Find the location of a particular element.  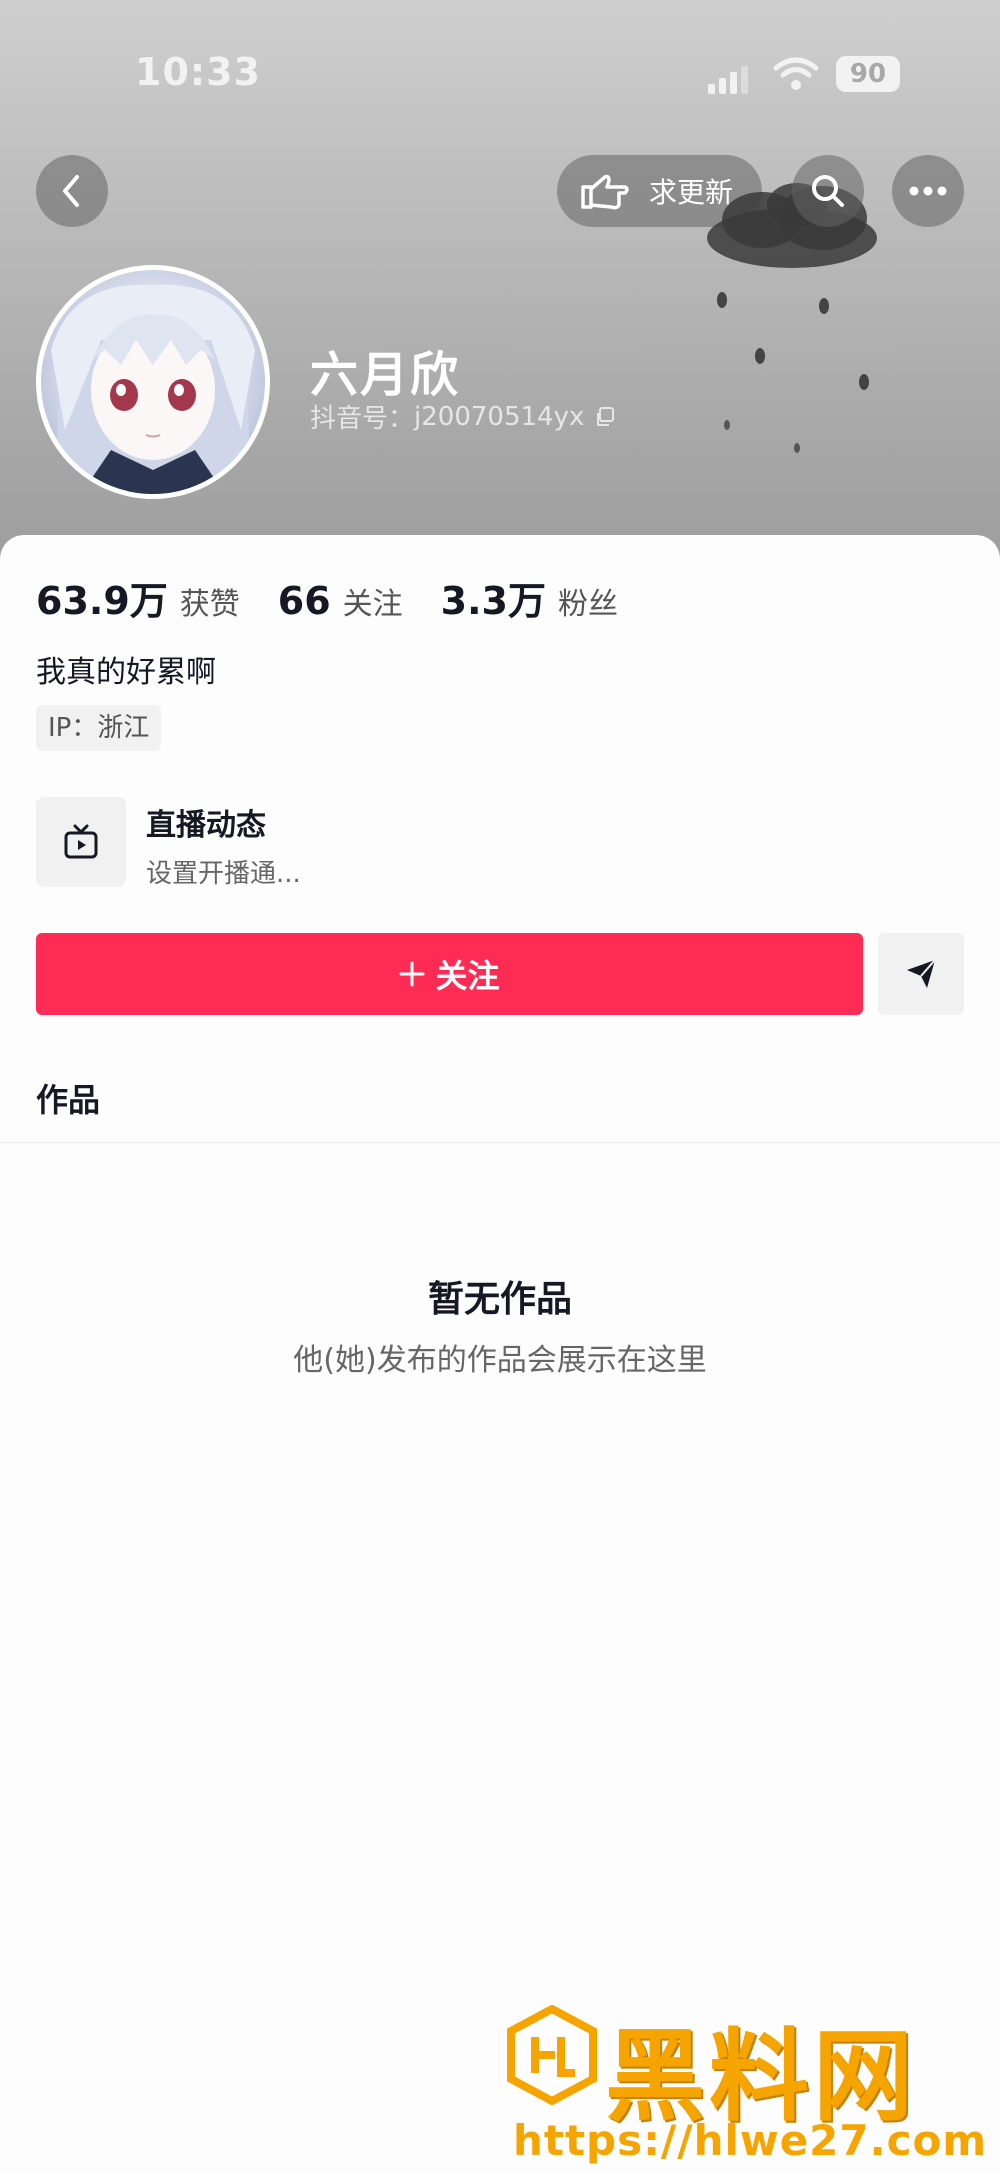

message-button is located at coordinates (921, 974).